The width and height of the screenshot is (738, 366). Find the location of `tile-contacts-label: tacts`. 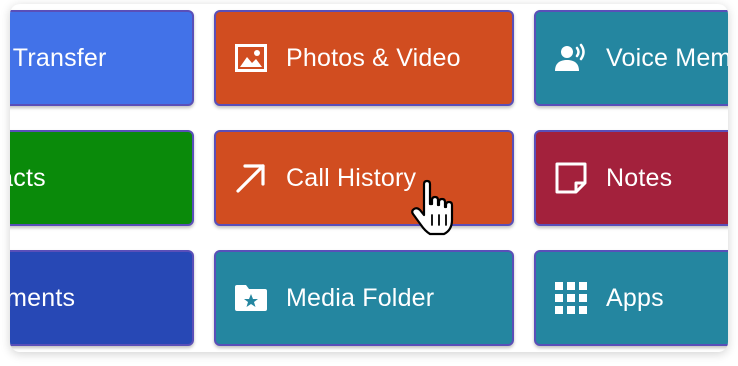

tile-contacts-label: tacts is located at coordinates (28, 177).